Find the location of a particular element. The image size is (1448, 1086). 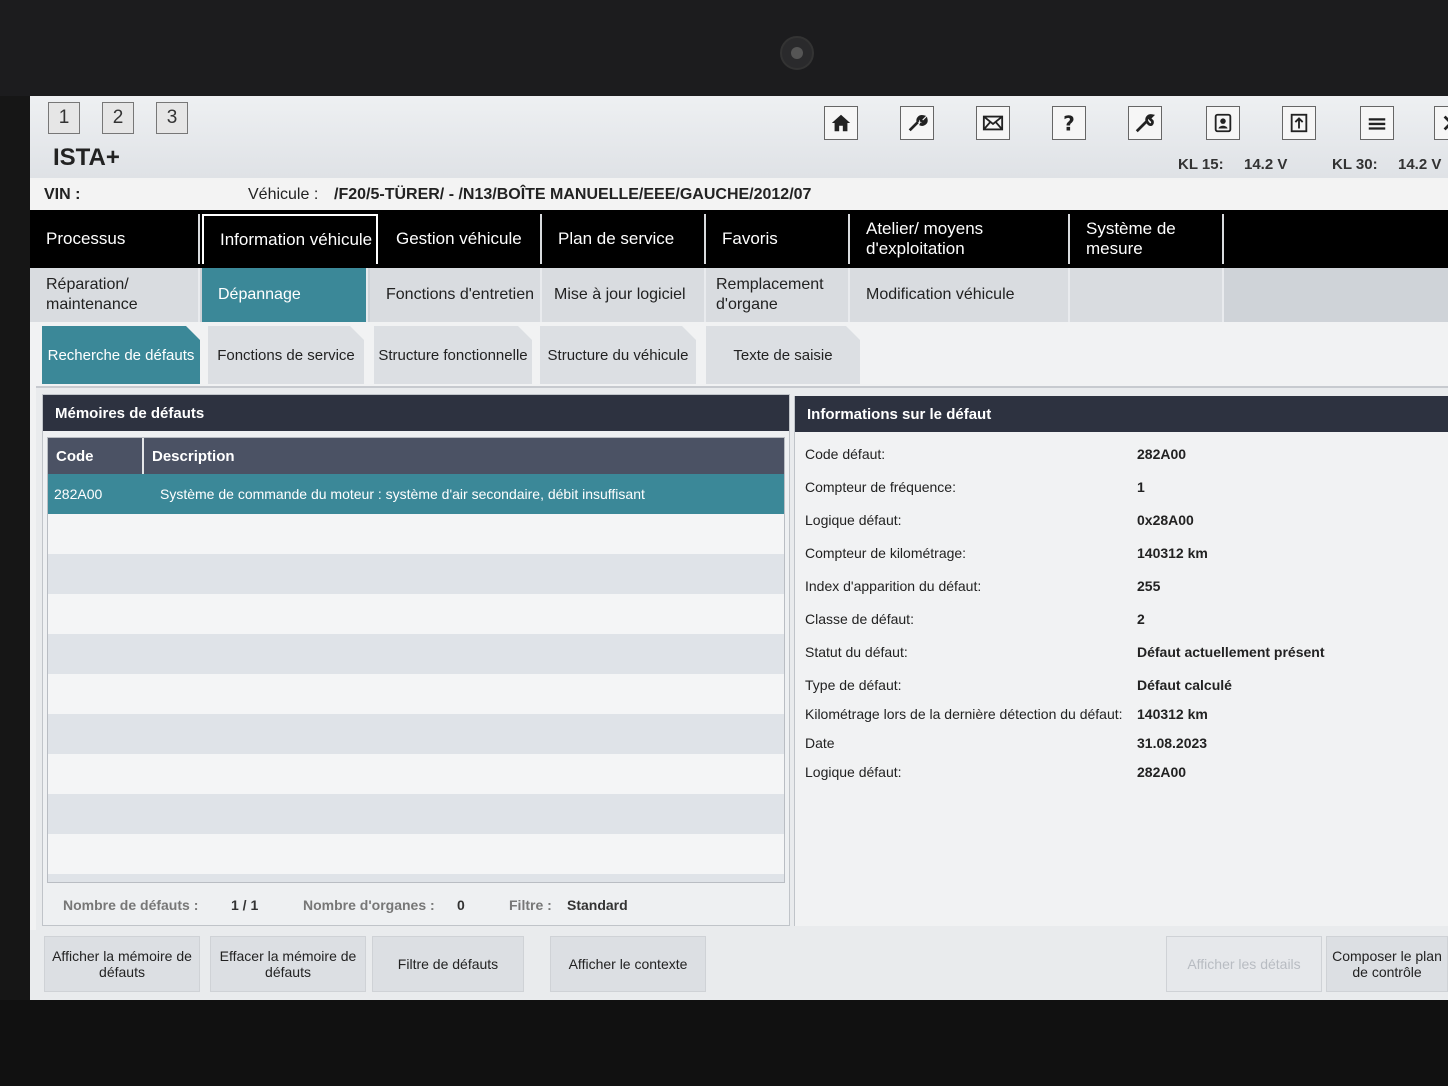

tab-structure-du-vehicule: Structure du véhicule is located at coordinates (618, 355).